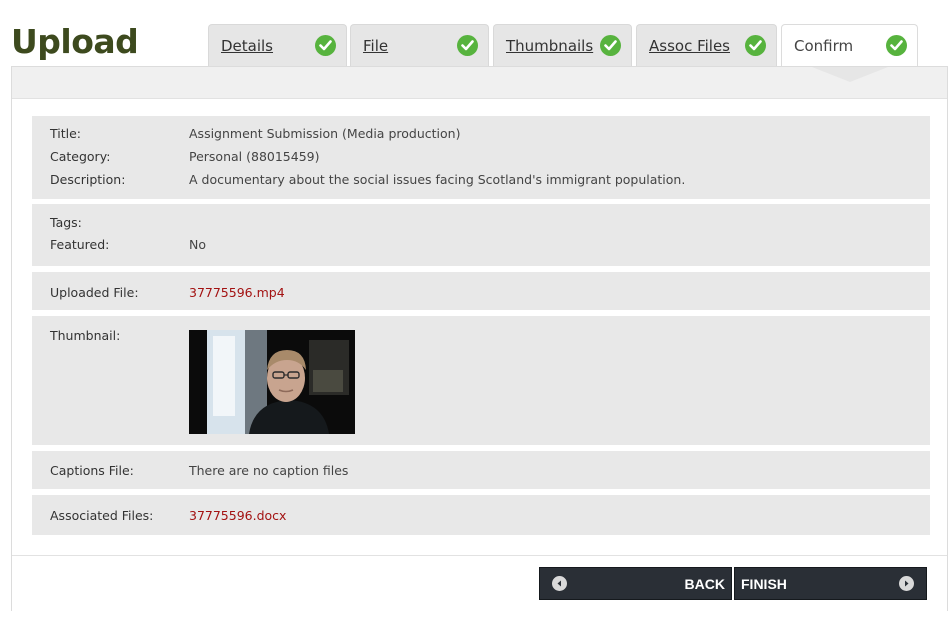  I want to click on finish-button-label: FINISH, so click(764, 584).